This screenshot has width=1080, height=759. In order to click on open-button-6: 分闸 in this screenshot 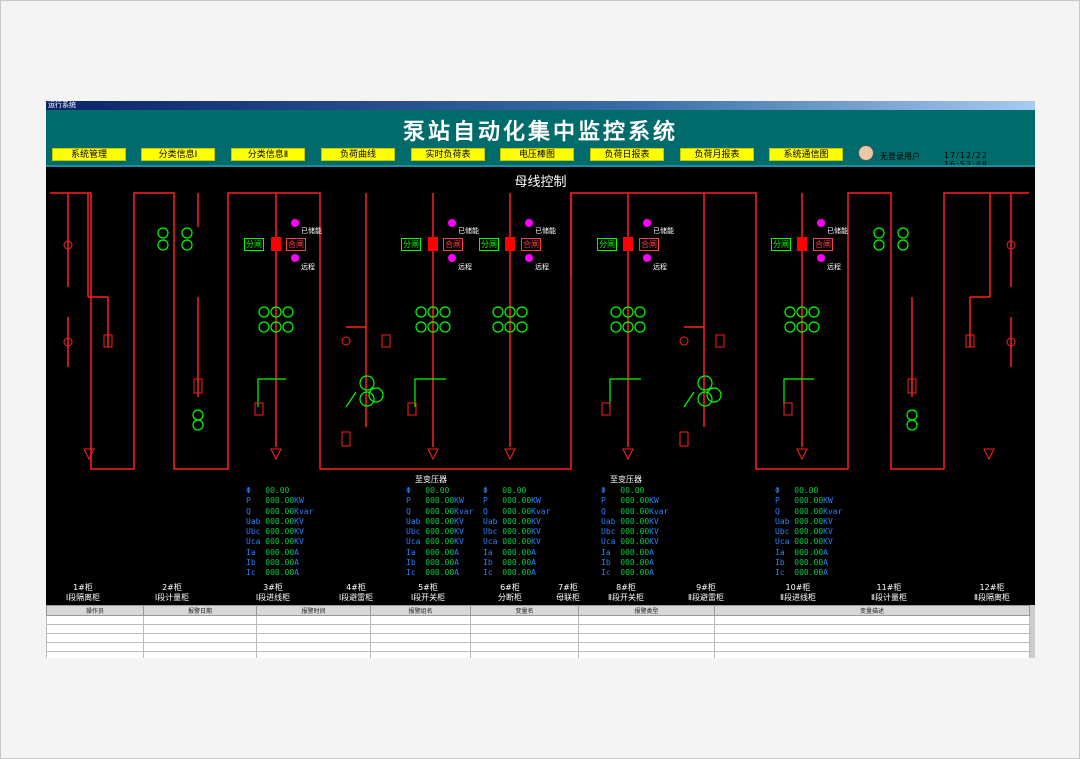, I will do `click(489, 244)`.